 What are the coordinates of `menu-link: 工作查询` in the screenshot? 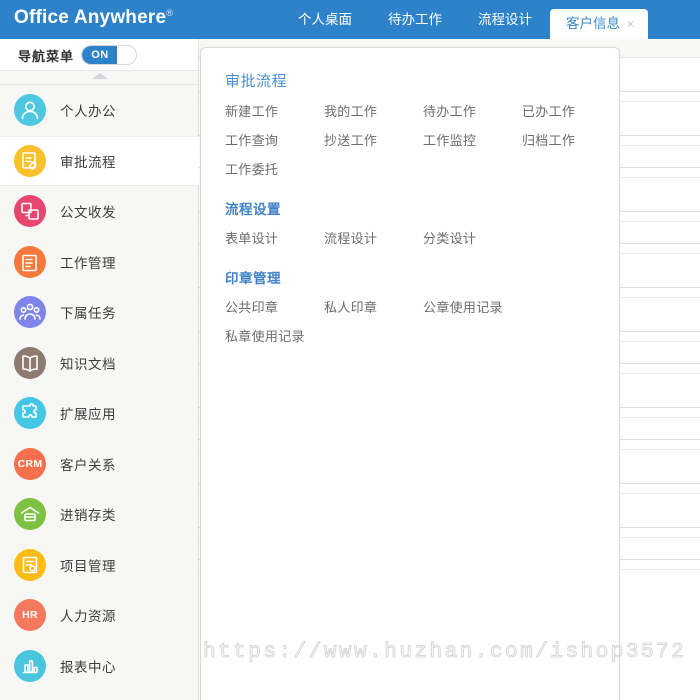 It's located at (274, 140).